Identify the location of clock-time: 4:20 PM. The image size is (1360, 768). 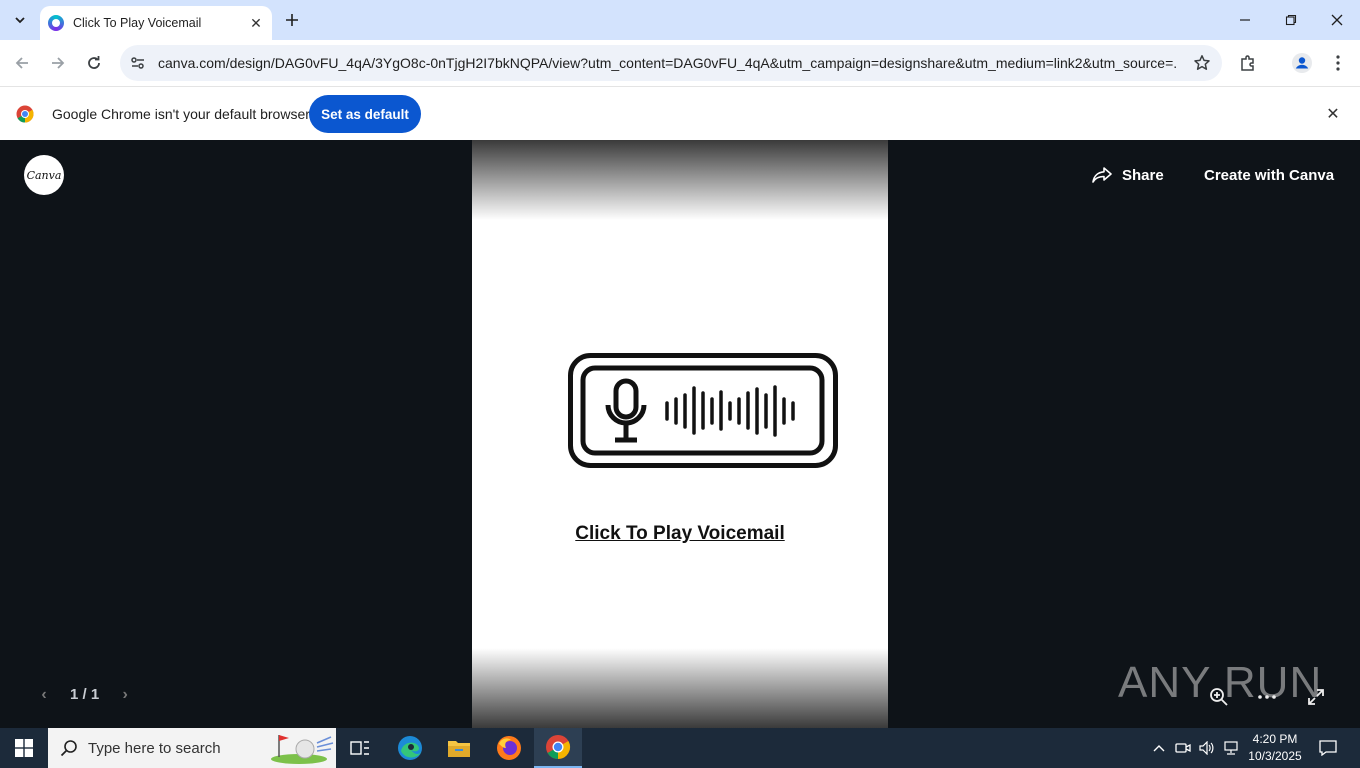
(1275, 739).